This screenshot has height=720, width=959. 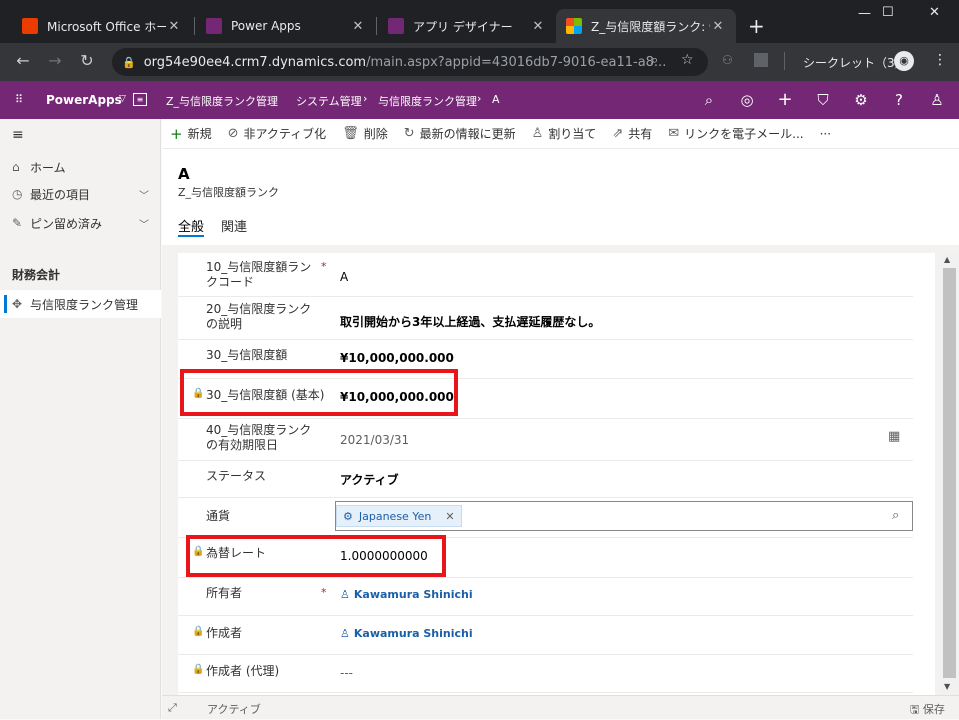 What do you see at coordinates (761, 60) in the screenshot?
I see `extension-icon` at bounding box center [761, 60].